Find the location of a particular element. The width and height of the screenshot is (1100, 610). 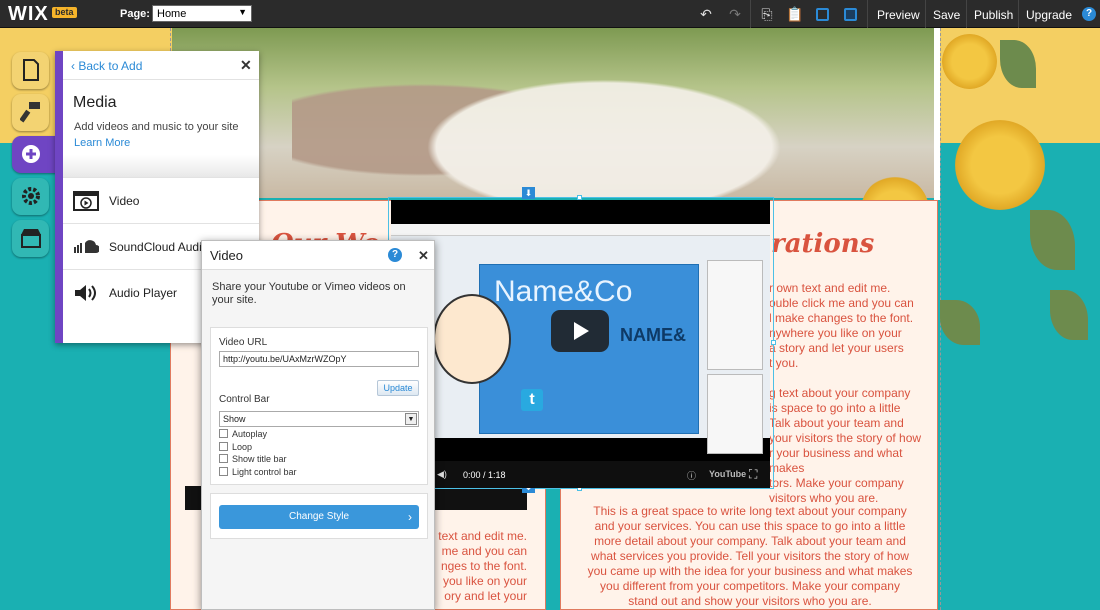

page-label: Page: is located at coordinates (135, 14).